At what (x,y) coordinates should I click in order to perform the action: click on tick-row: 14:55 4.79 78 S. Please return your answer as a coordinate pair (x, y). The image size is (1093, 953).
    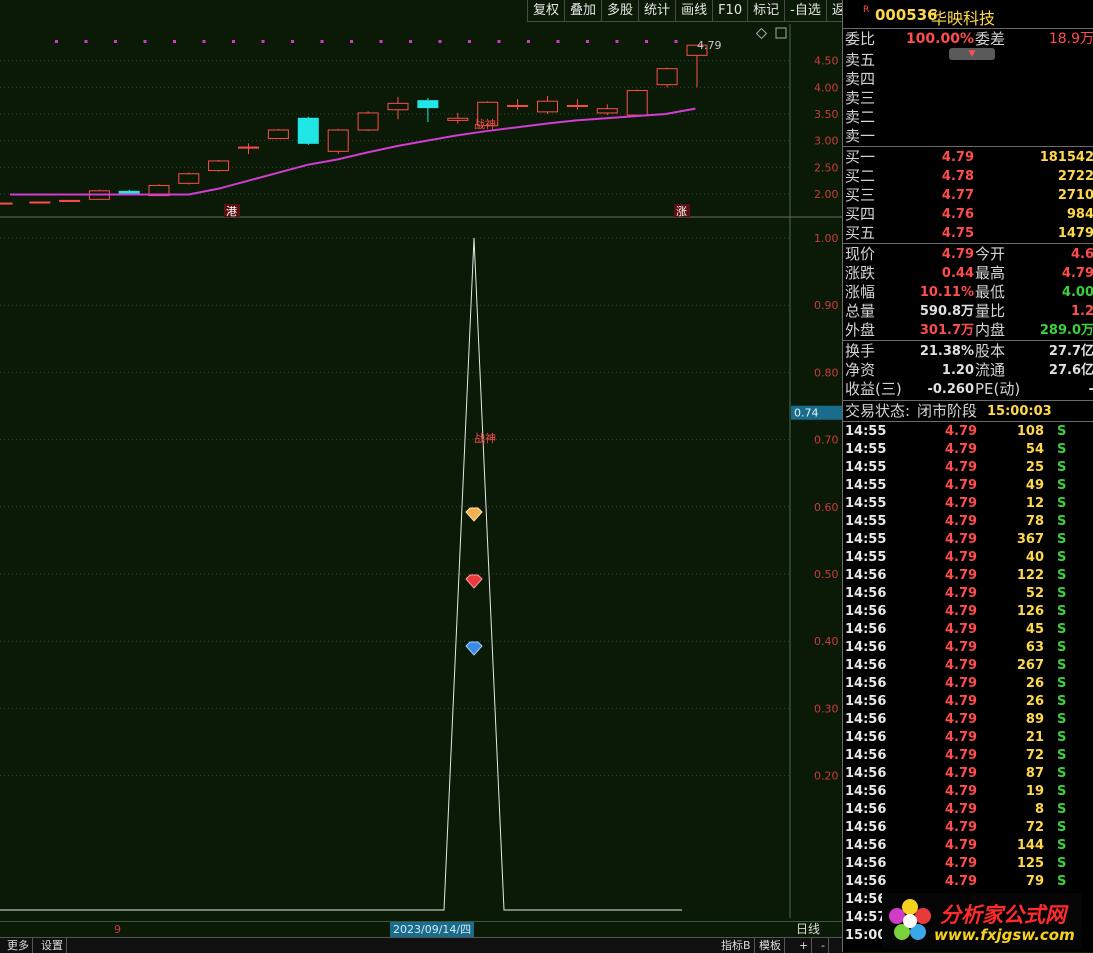
    Looking at the image, I should click on (956, 521).